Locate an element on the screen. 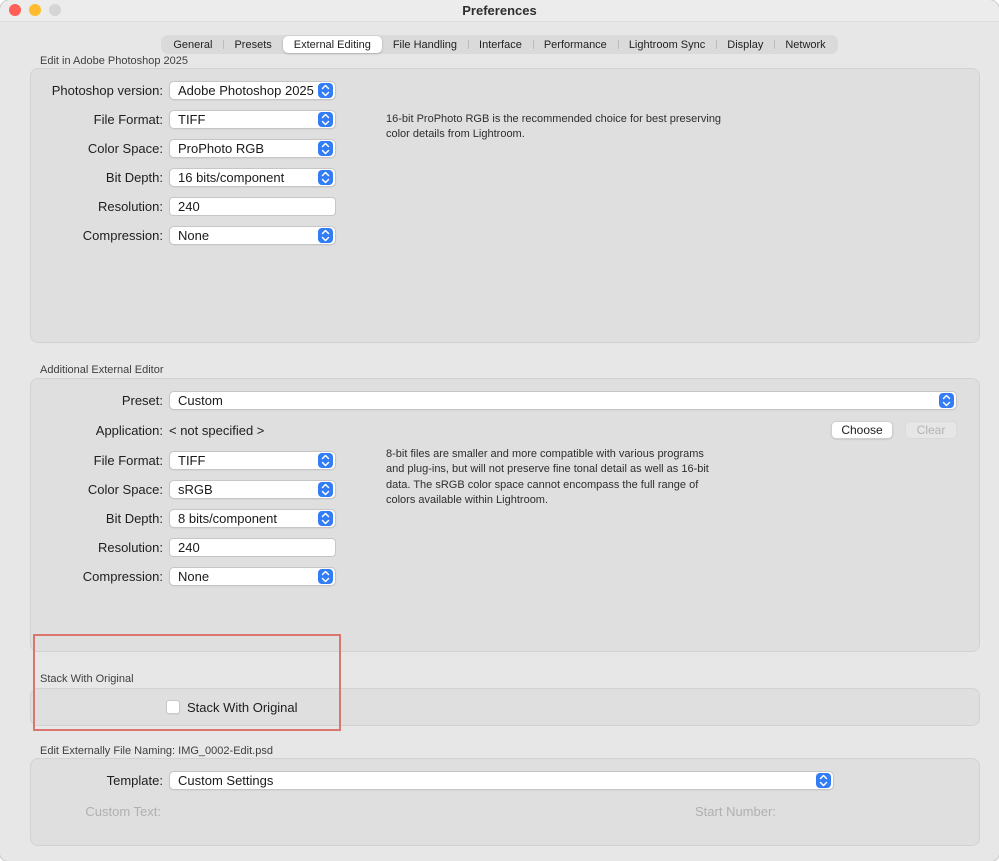 Image resolution: width=999 pixels, height=861 pixels. resolution-row: Resolution: is located at coordinates (505, 206).